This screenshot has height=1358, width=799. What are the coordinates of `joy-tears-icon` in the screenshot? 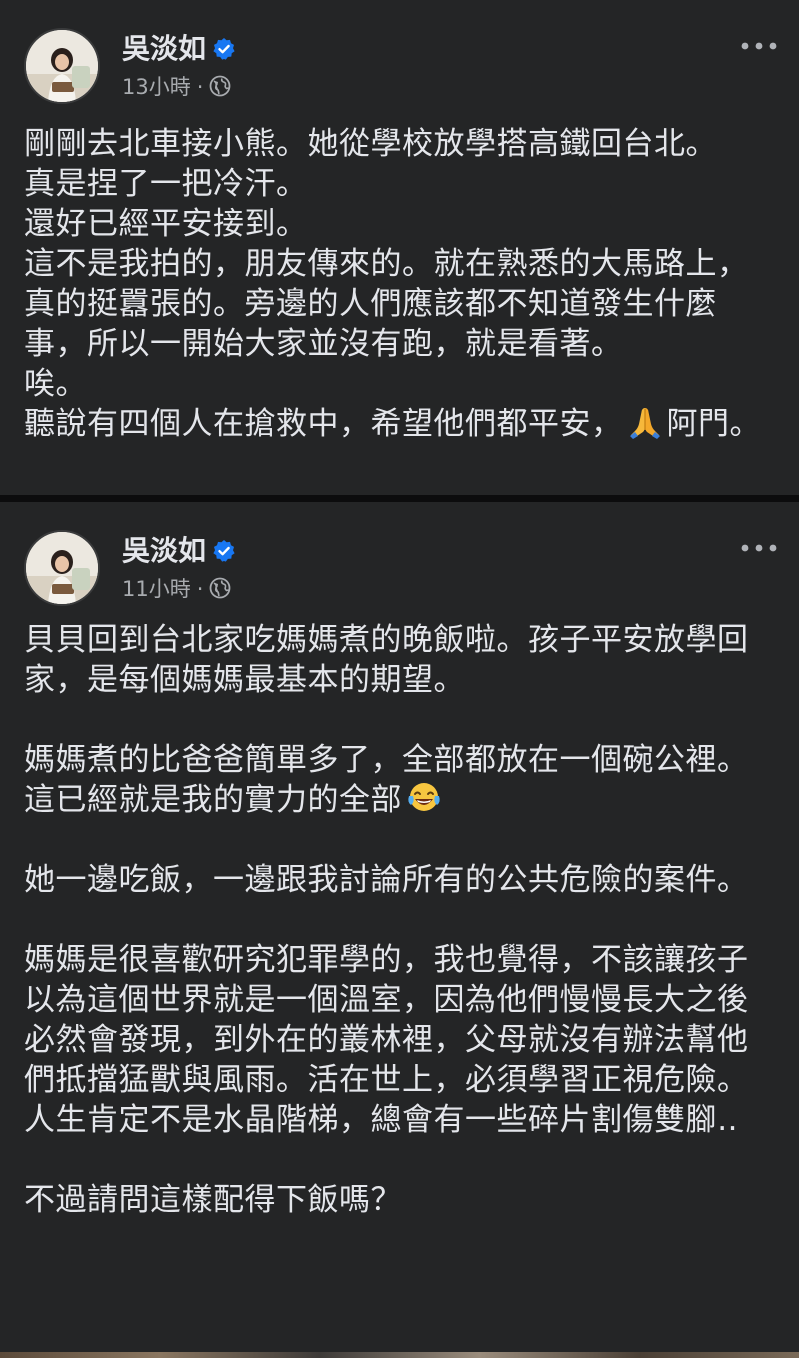 It's located at (424, 798).